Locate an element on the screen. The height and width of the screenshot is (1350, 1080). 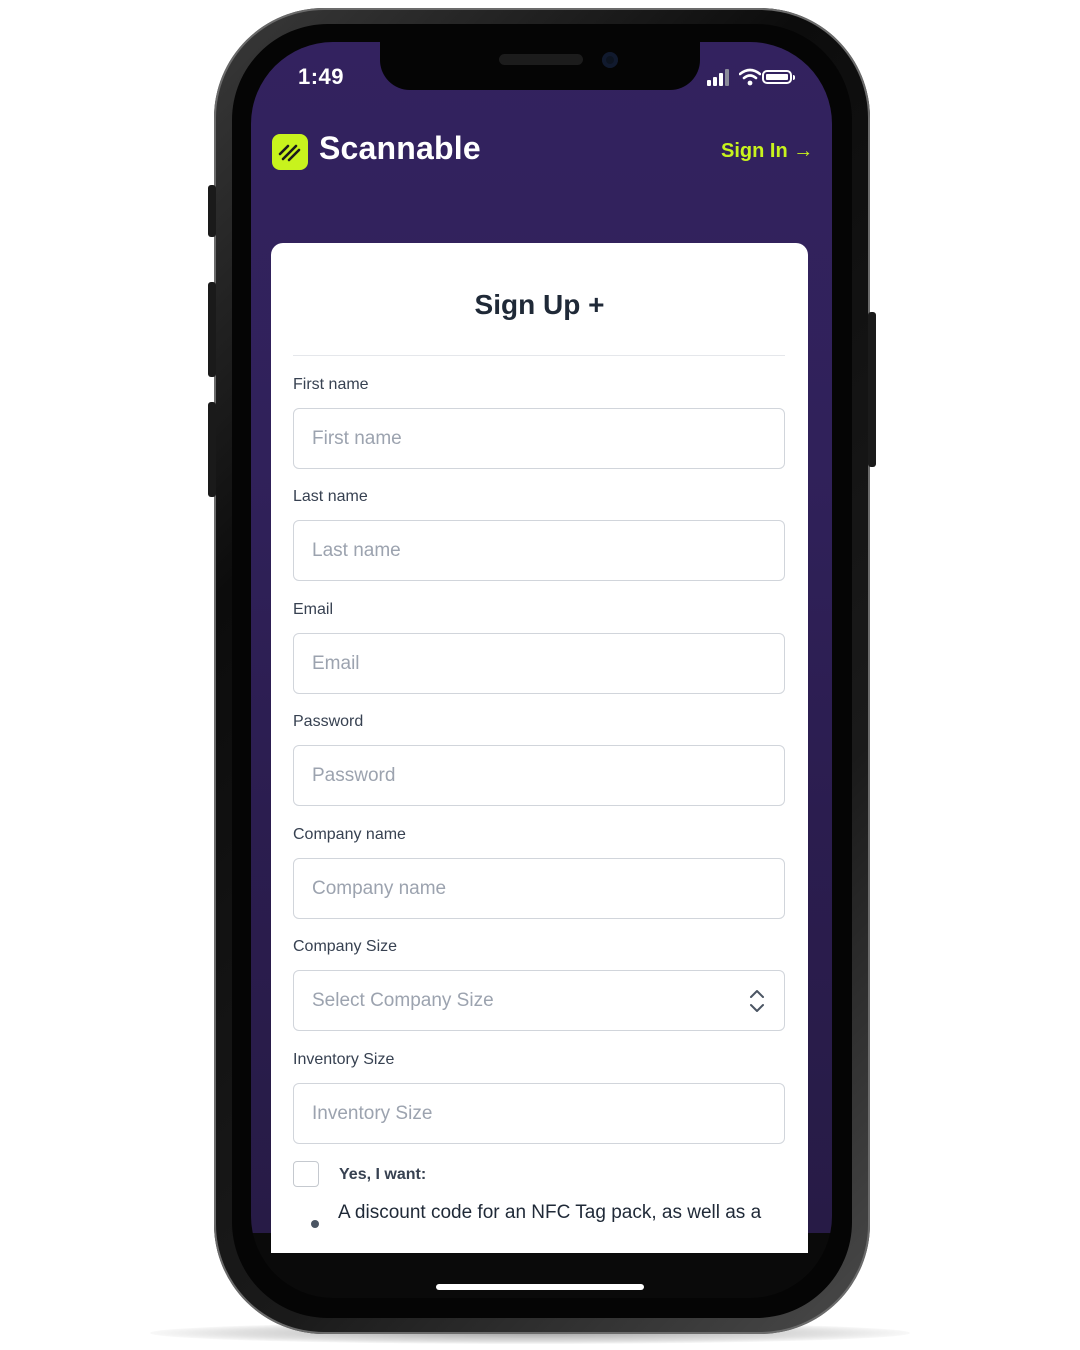
mute-switch is located at coordinates (212, 211).